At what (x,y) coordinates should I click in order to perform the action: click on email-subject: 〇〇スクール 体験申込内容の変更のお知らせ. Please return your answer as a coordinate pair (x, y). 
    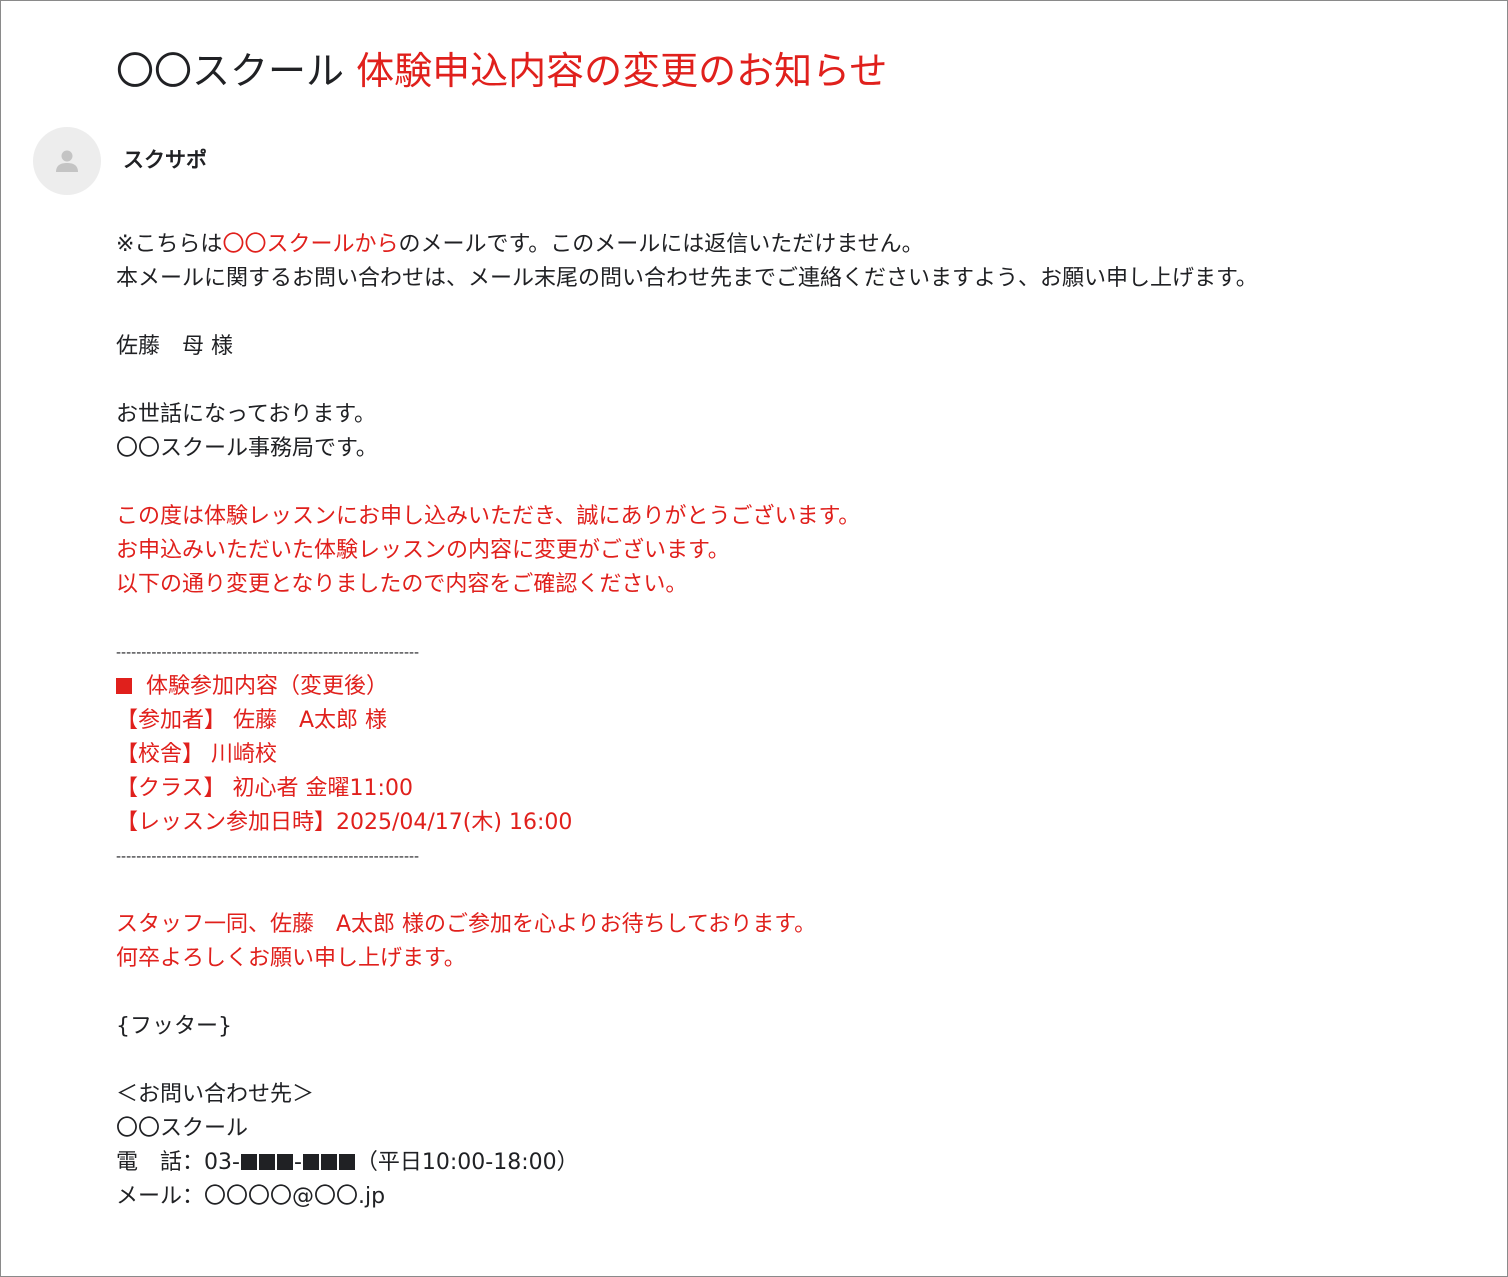
    Looking at the image, I should click on (501, 71).